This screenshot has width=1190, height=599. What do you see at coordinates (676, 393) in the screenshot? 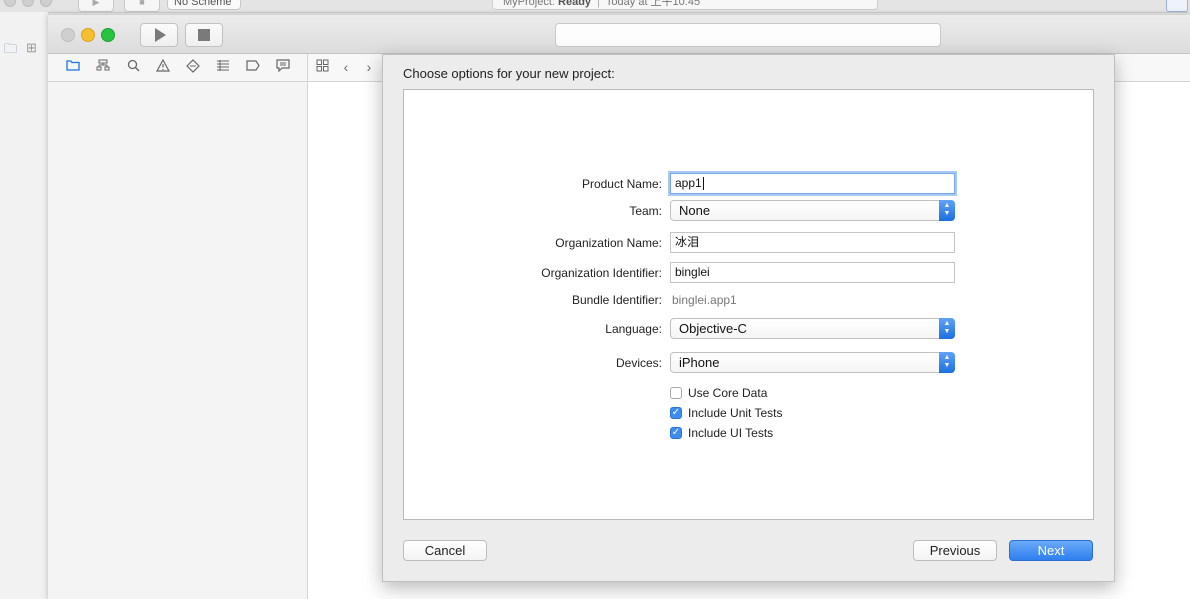
I see `checkbox-box` at bounding box center [676, 393].